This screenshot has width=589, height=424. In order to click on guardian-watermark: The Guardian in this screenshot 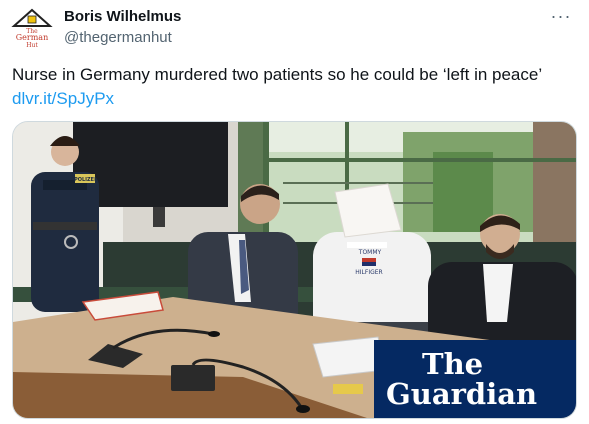, I will do `click(475, 379)`.